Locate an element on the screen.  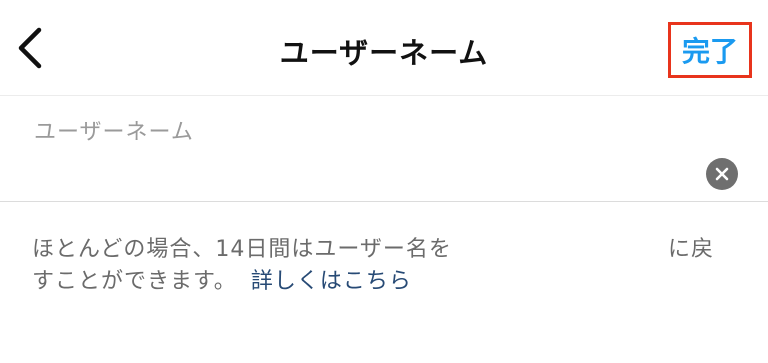
help-line-1: ほとんどの場合、14日間はユーザー名を に戻 is located at coordinates (382, 250).